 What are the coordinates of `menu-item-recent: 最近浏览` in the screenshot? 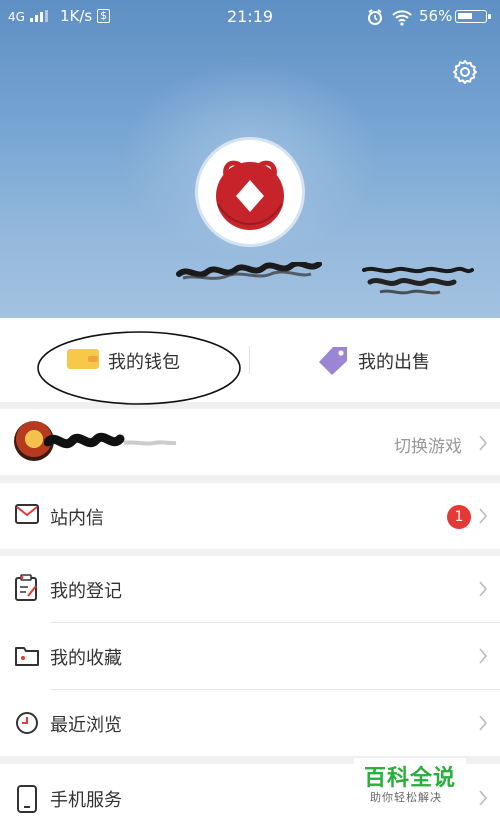 It's located at (250, 723).